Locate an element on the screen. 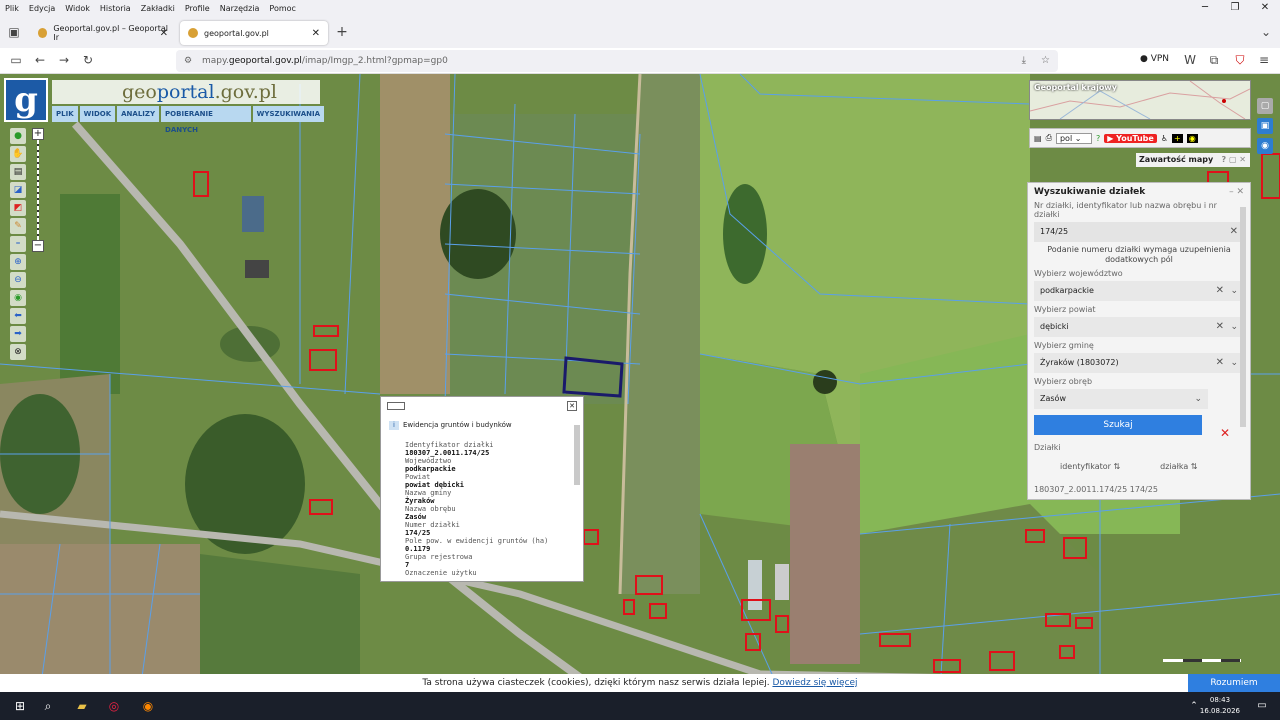 The height and width of the screenshot is (720, 1280). voivodeship-select: podkarpackie ✕ ⌄ is located at coordinates (1139, 291).